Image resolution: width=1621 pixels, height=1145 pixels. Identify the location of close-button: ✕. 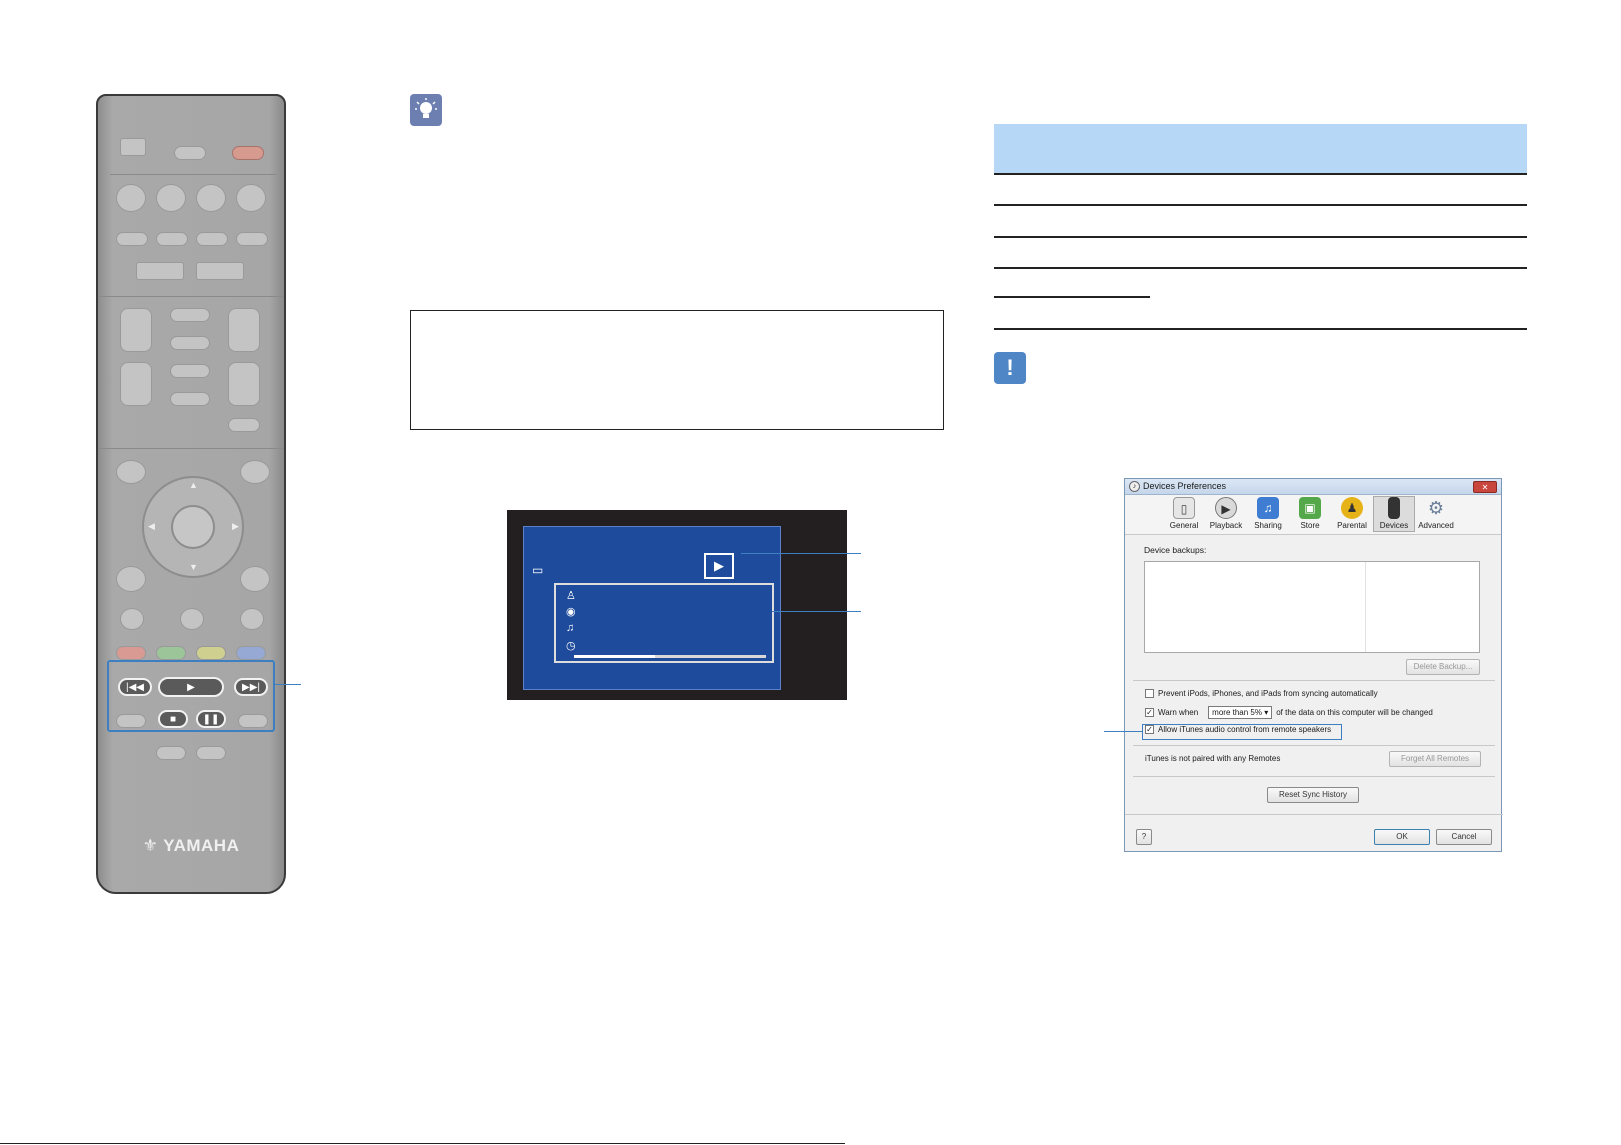
(1485, 487).